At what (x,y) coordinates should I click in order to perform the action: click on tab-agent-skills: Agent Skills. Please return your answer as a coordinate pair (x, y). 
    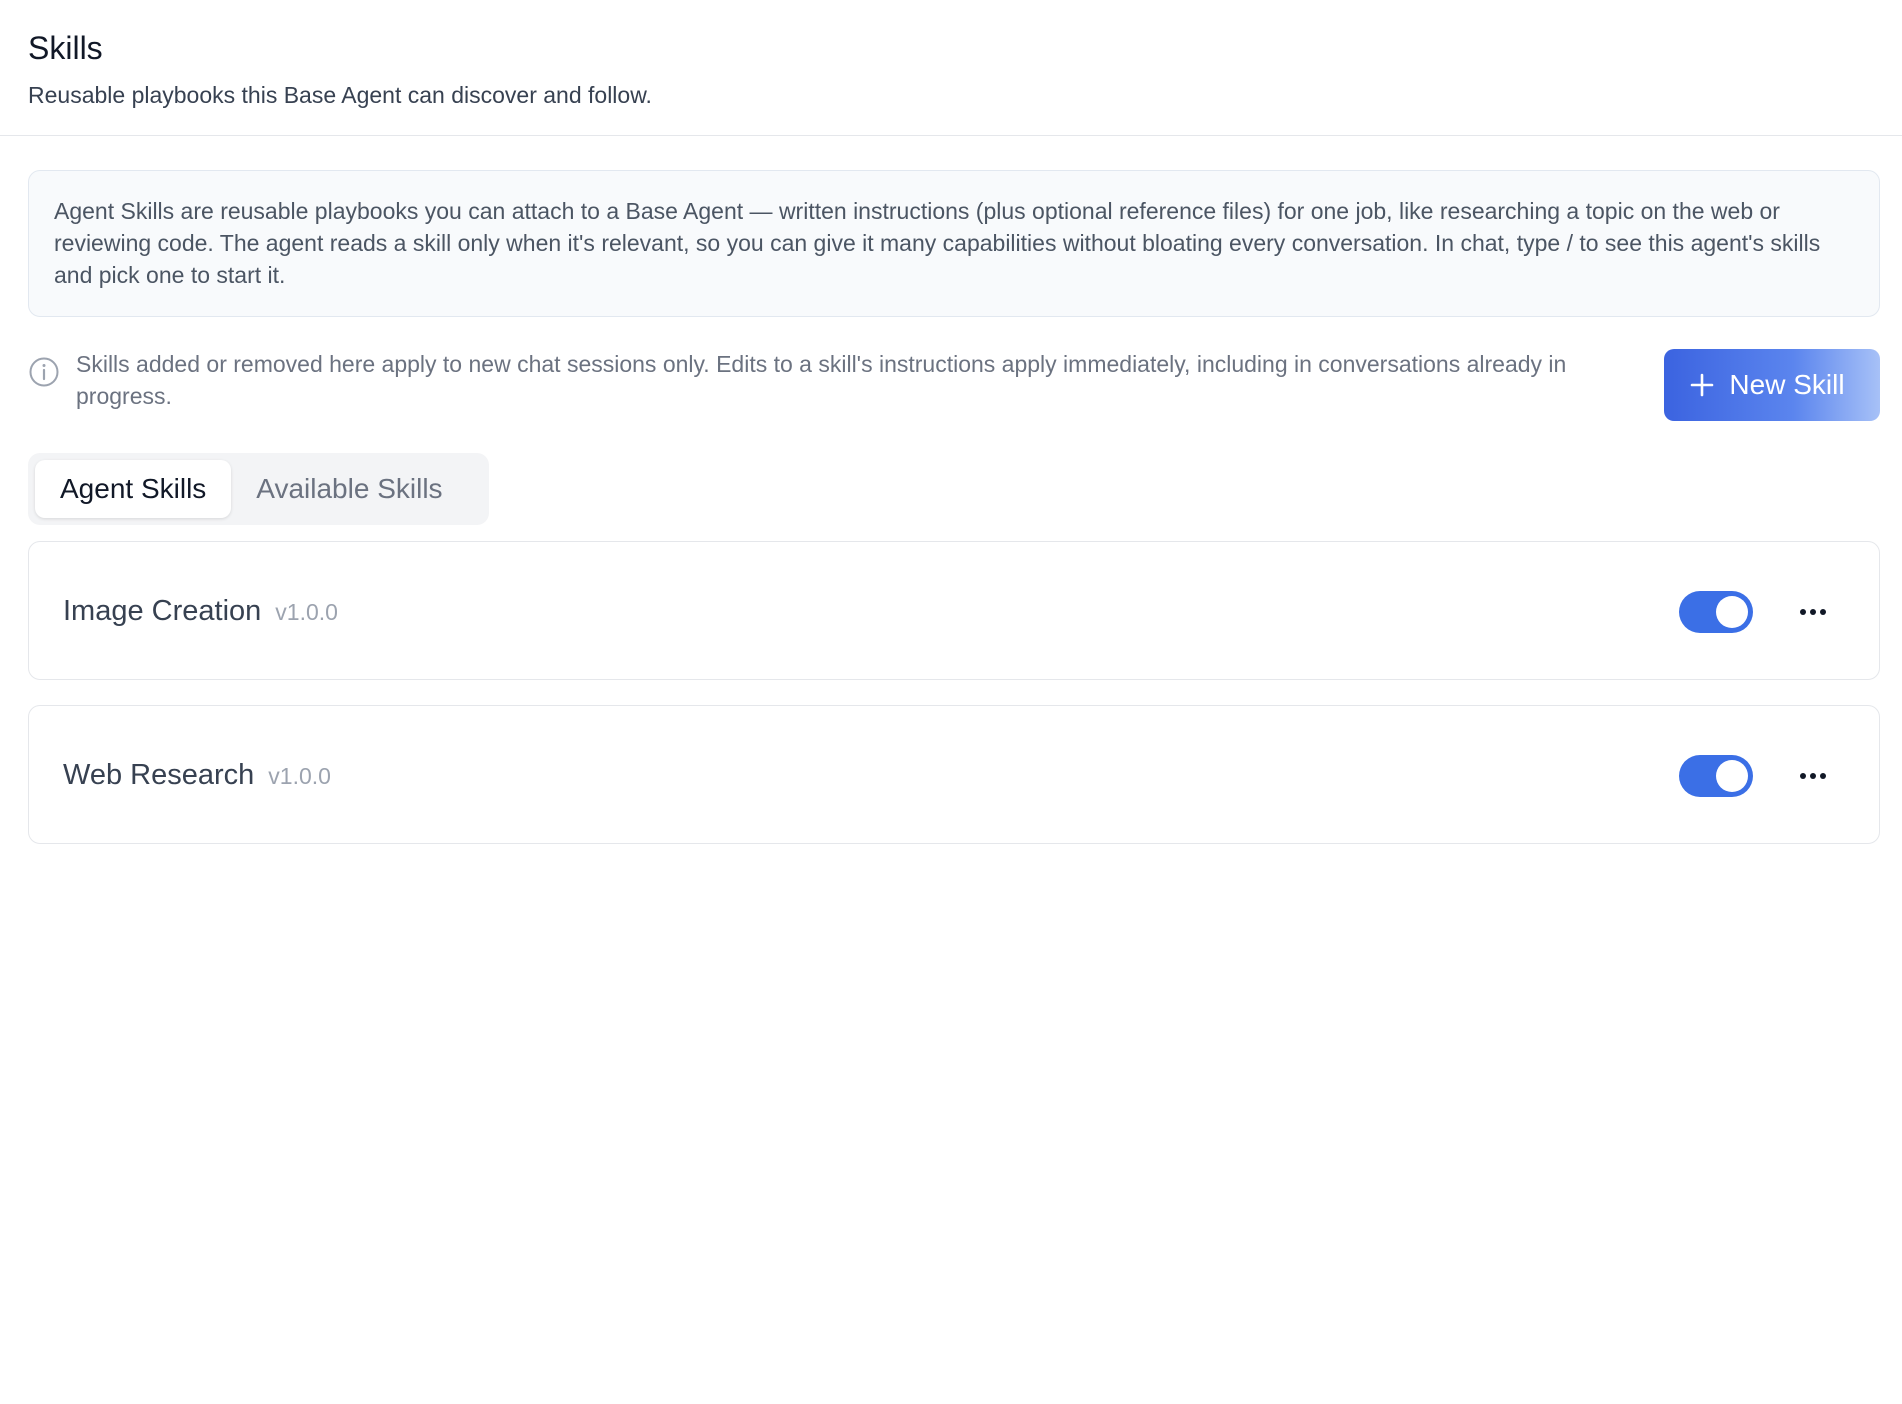
    Looking at the image, I should click on (133, 489).